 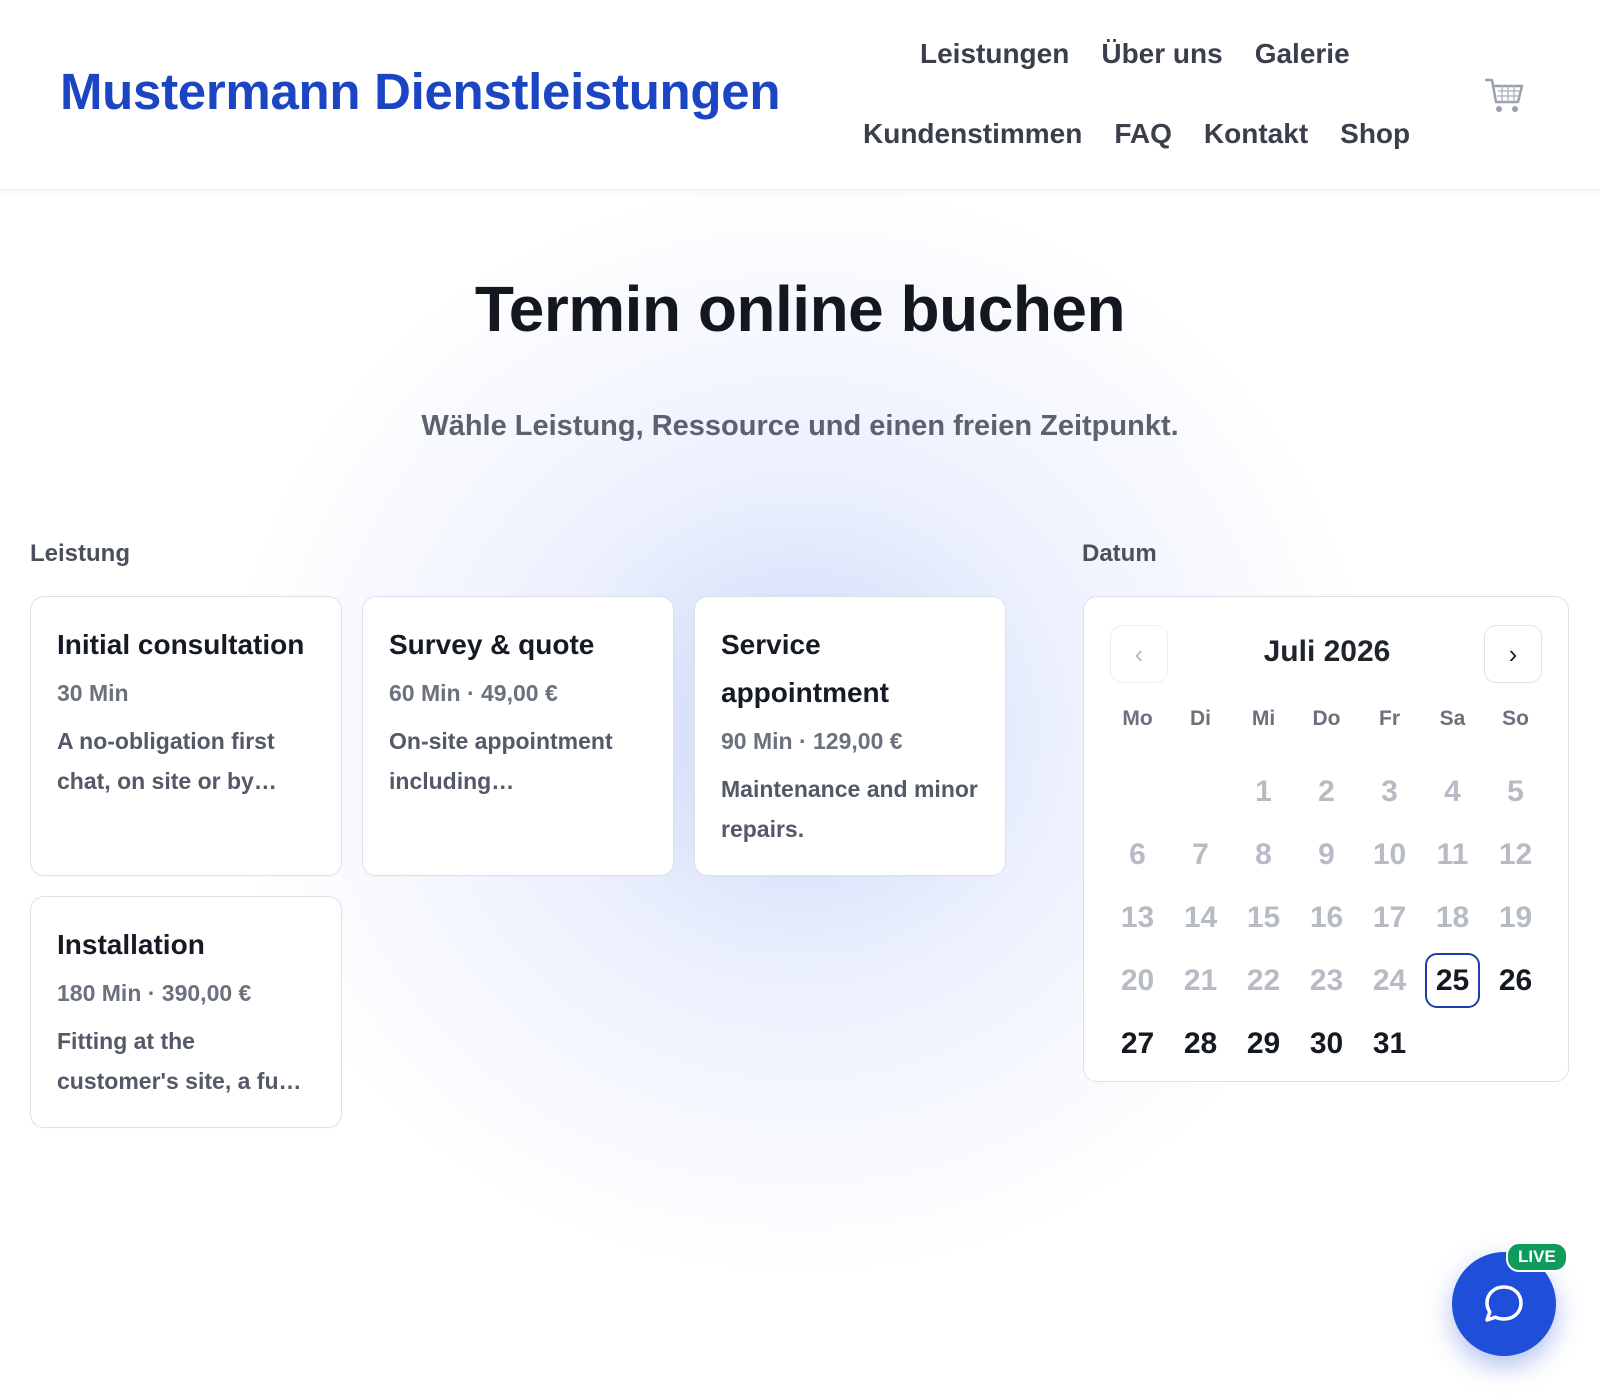 I want to click on nav-item-kundenstimmen: Kundenstimmen, so click(x=972, y=134).